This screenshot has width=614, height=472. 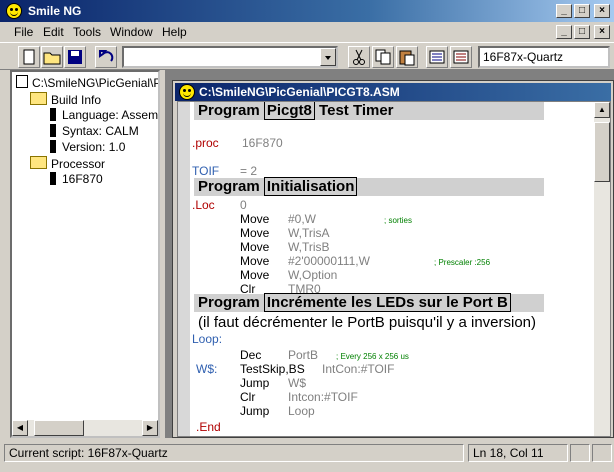 I want to click on toolbar: 16F87x-Quartz, so click(x=307, y=56).